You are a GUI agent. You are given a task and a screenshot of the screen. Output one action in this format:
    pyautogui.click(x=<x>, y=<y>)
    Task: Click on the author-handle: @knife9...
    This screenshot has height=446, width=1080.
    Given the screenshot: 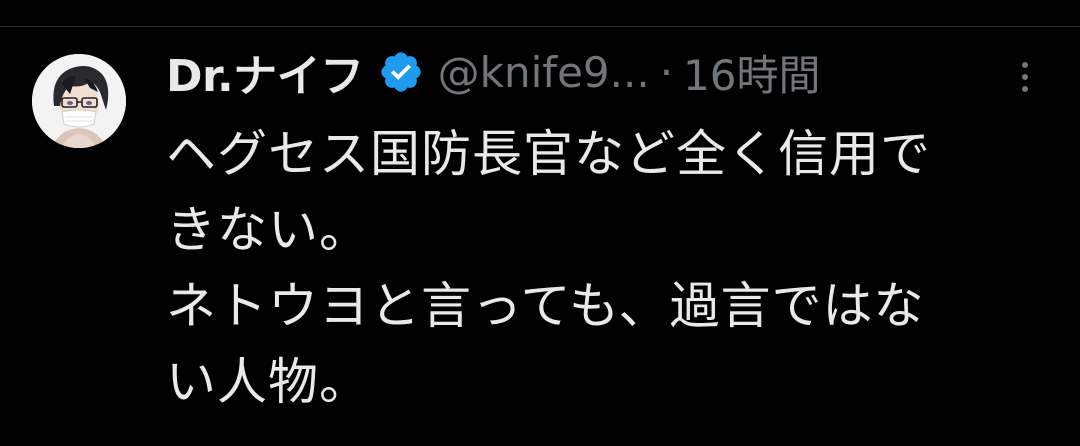 What is the action you would take?
    pyautogui.click(x=544, y=72)
    